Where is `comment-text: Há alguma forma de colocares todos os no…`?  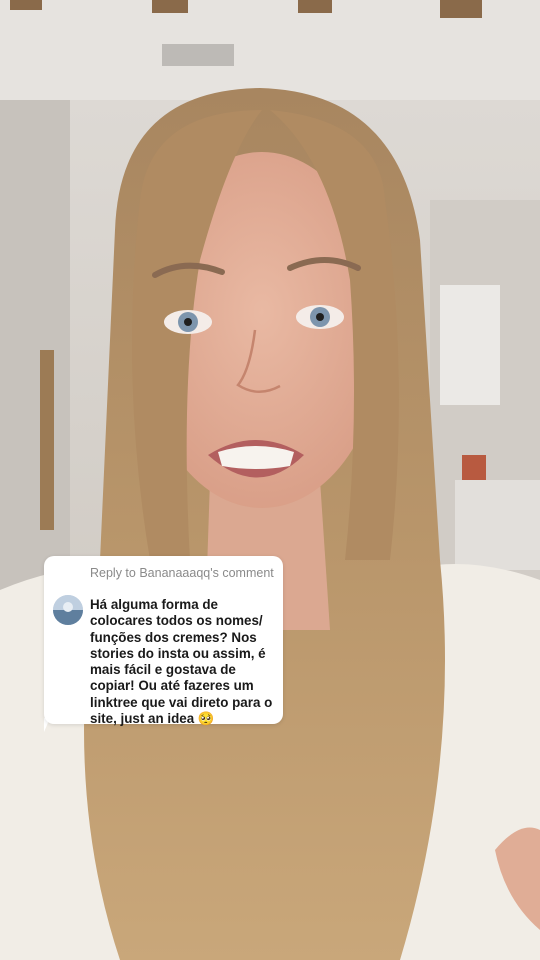 comment-text: Há alguma forma de colocares todos os no… is located at coordinates (181, 662).